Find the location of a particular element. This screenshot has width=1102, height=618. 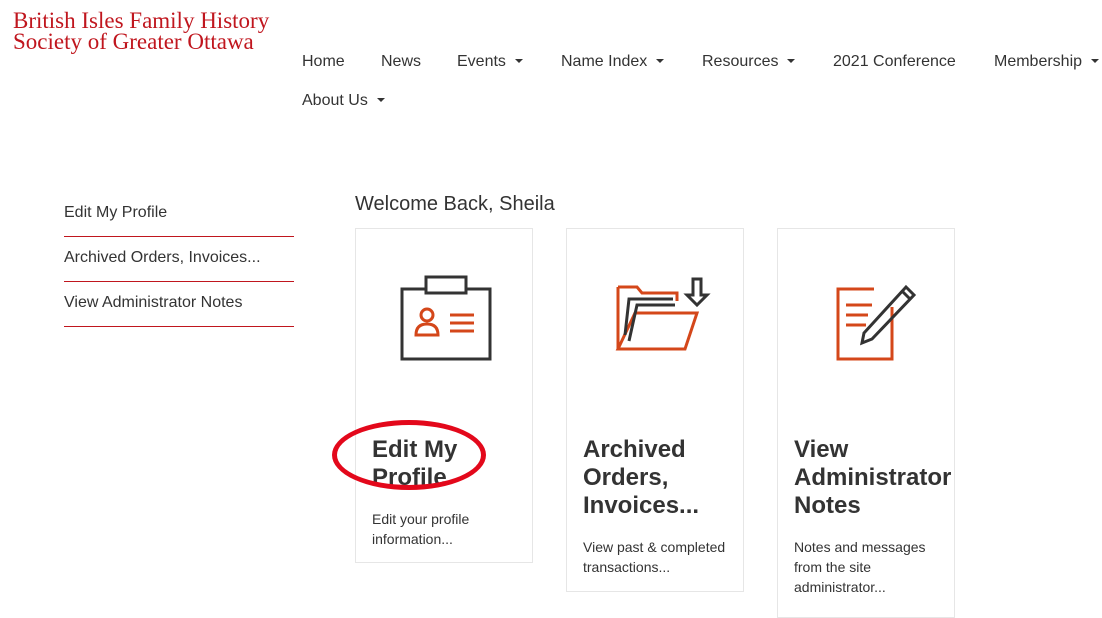

sidebar-item-edit-profile: Edit My Profile is located at coordinates (179, 220).